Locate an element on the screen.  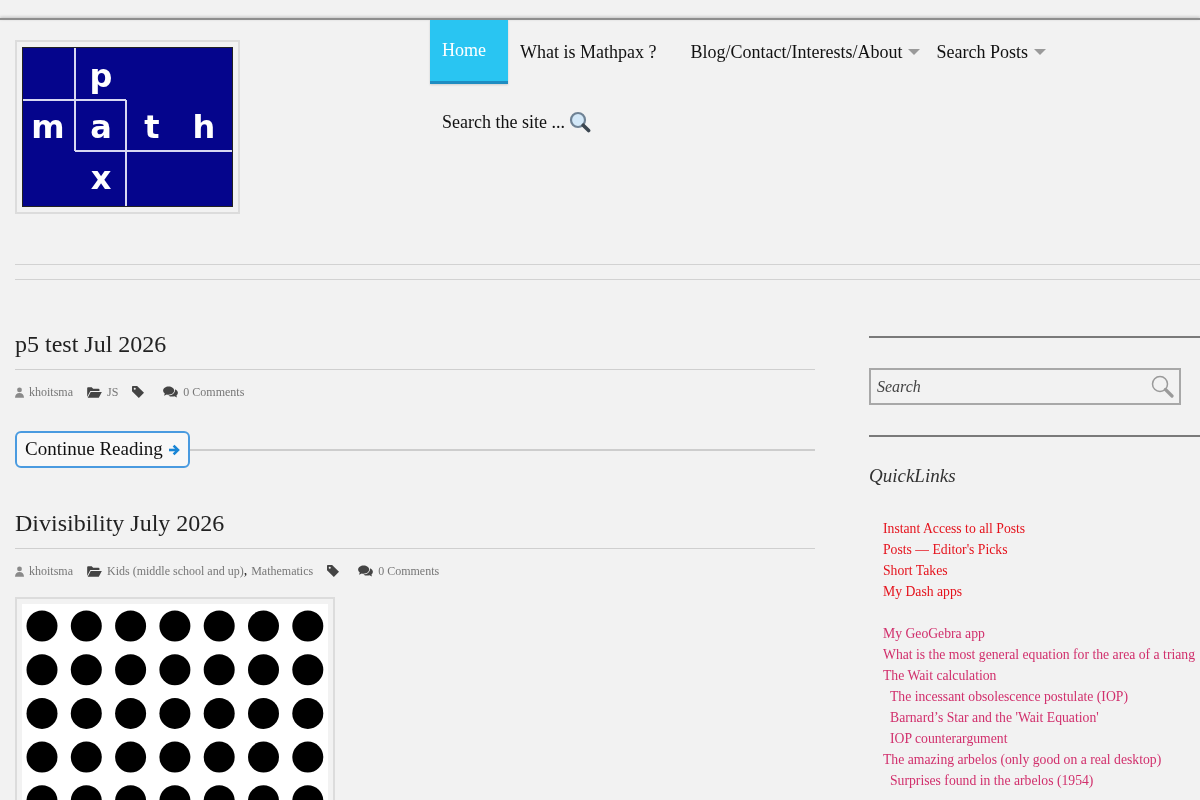
quick-link: Barnard’s Star and the 'Wait Equation' is located at coordinates (994, 717).